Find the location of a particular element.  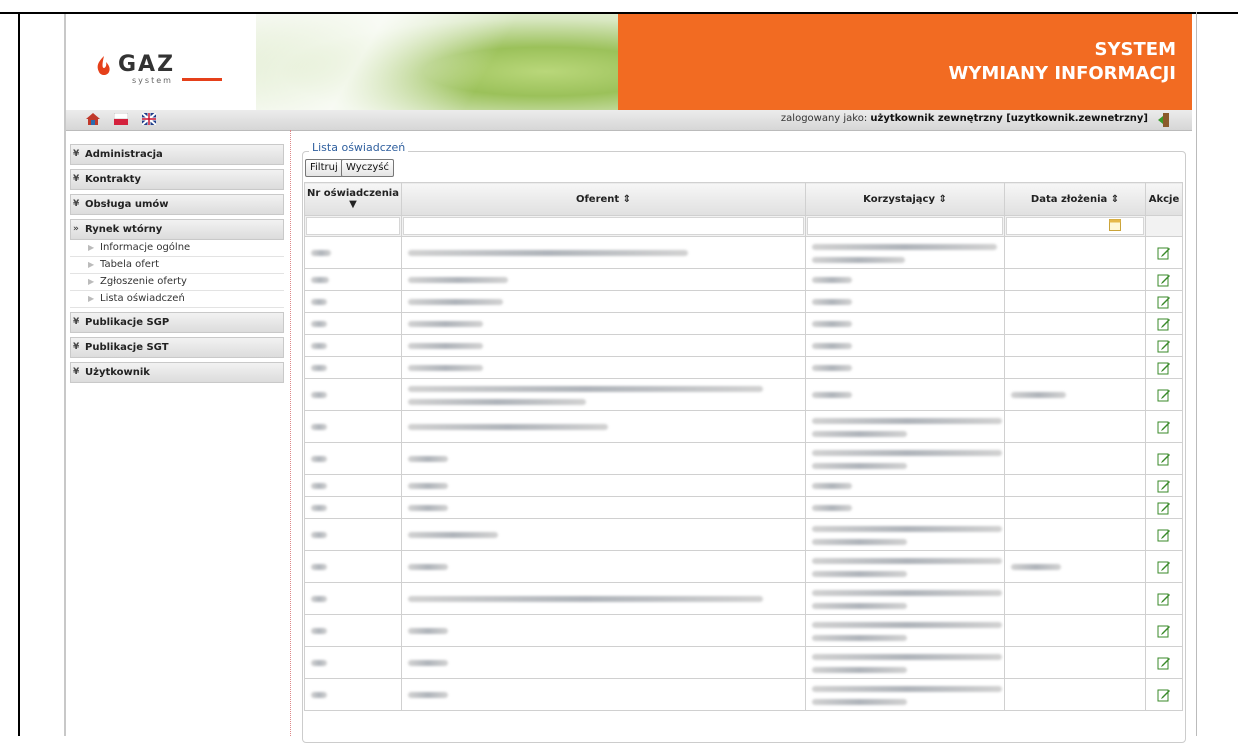

triangle-icon: ▶ is located at coordinates (91, 264).